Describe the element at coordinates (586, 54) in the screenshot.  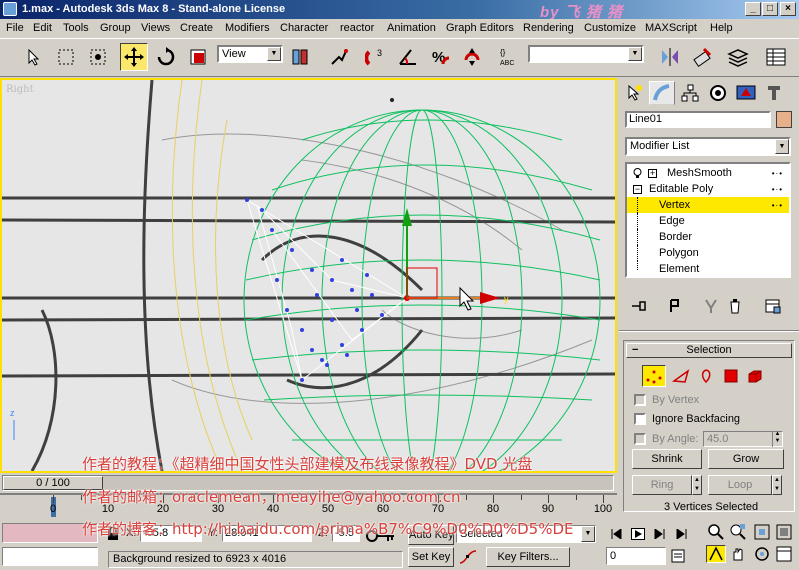
I see `named-selection-dropdown: ▼` at that location.